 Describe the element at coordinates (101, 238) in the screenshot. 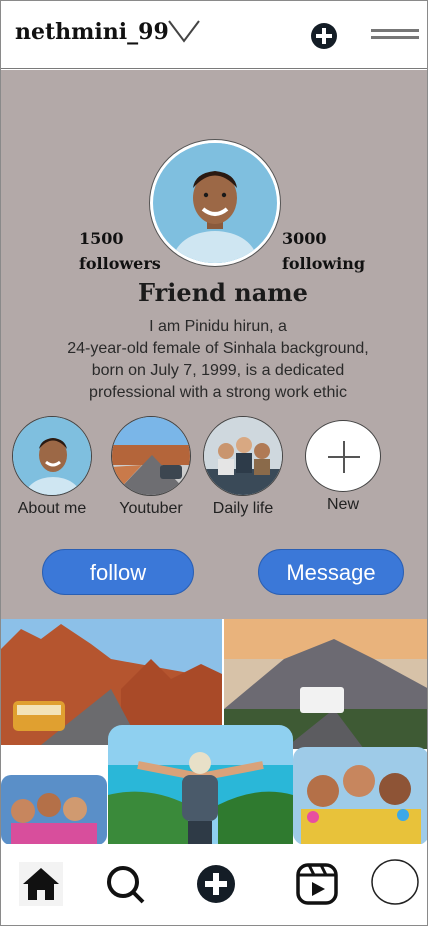

I see `followers-count: 1500` at that location.